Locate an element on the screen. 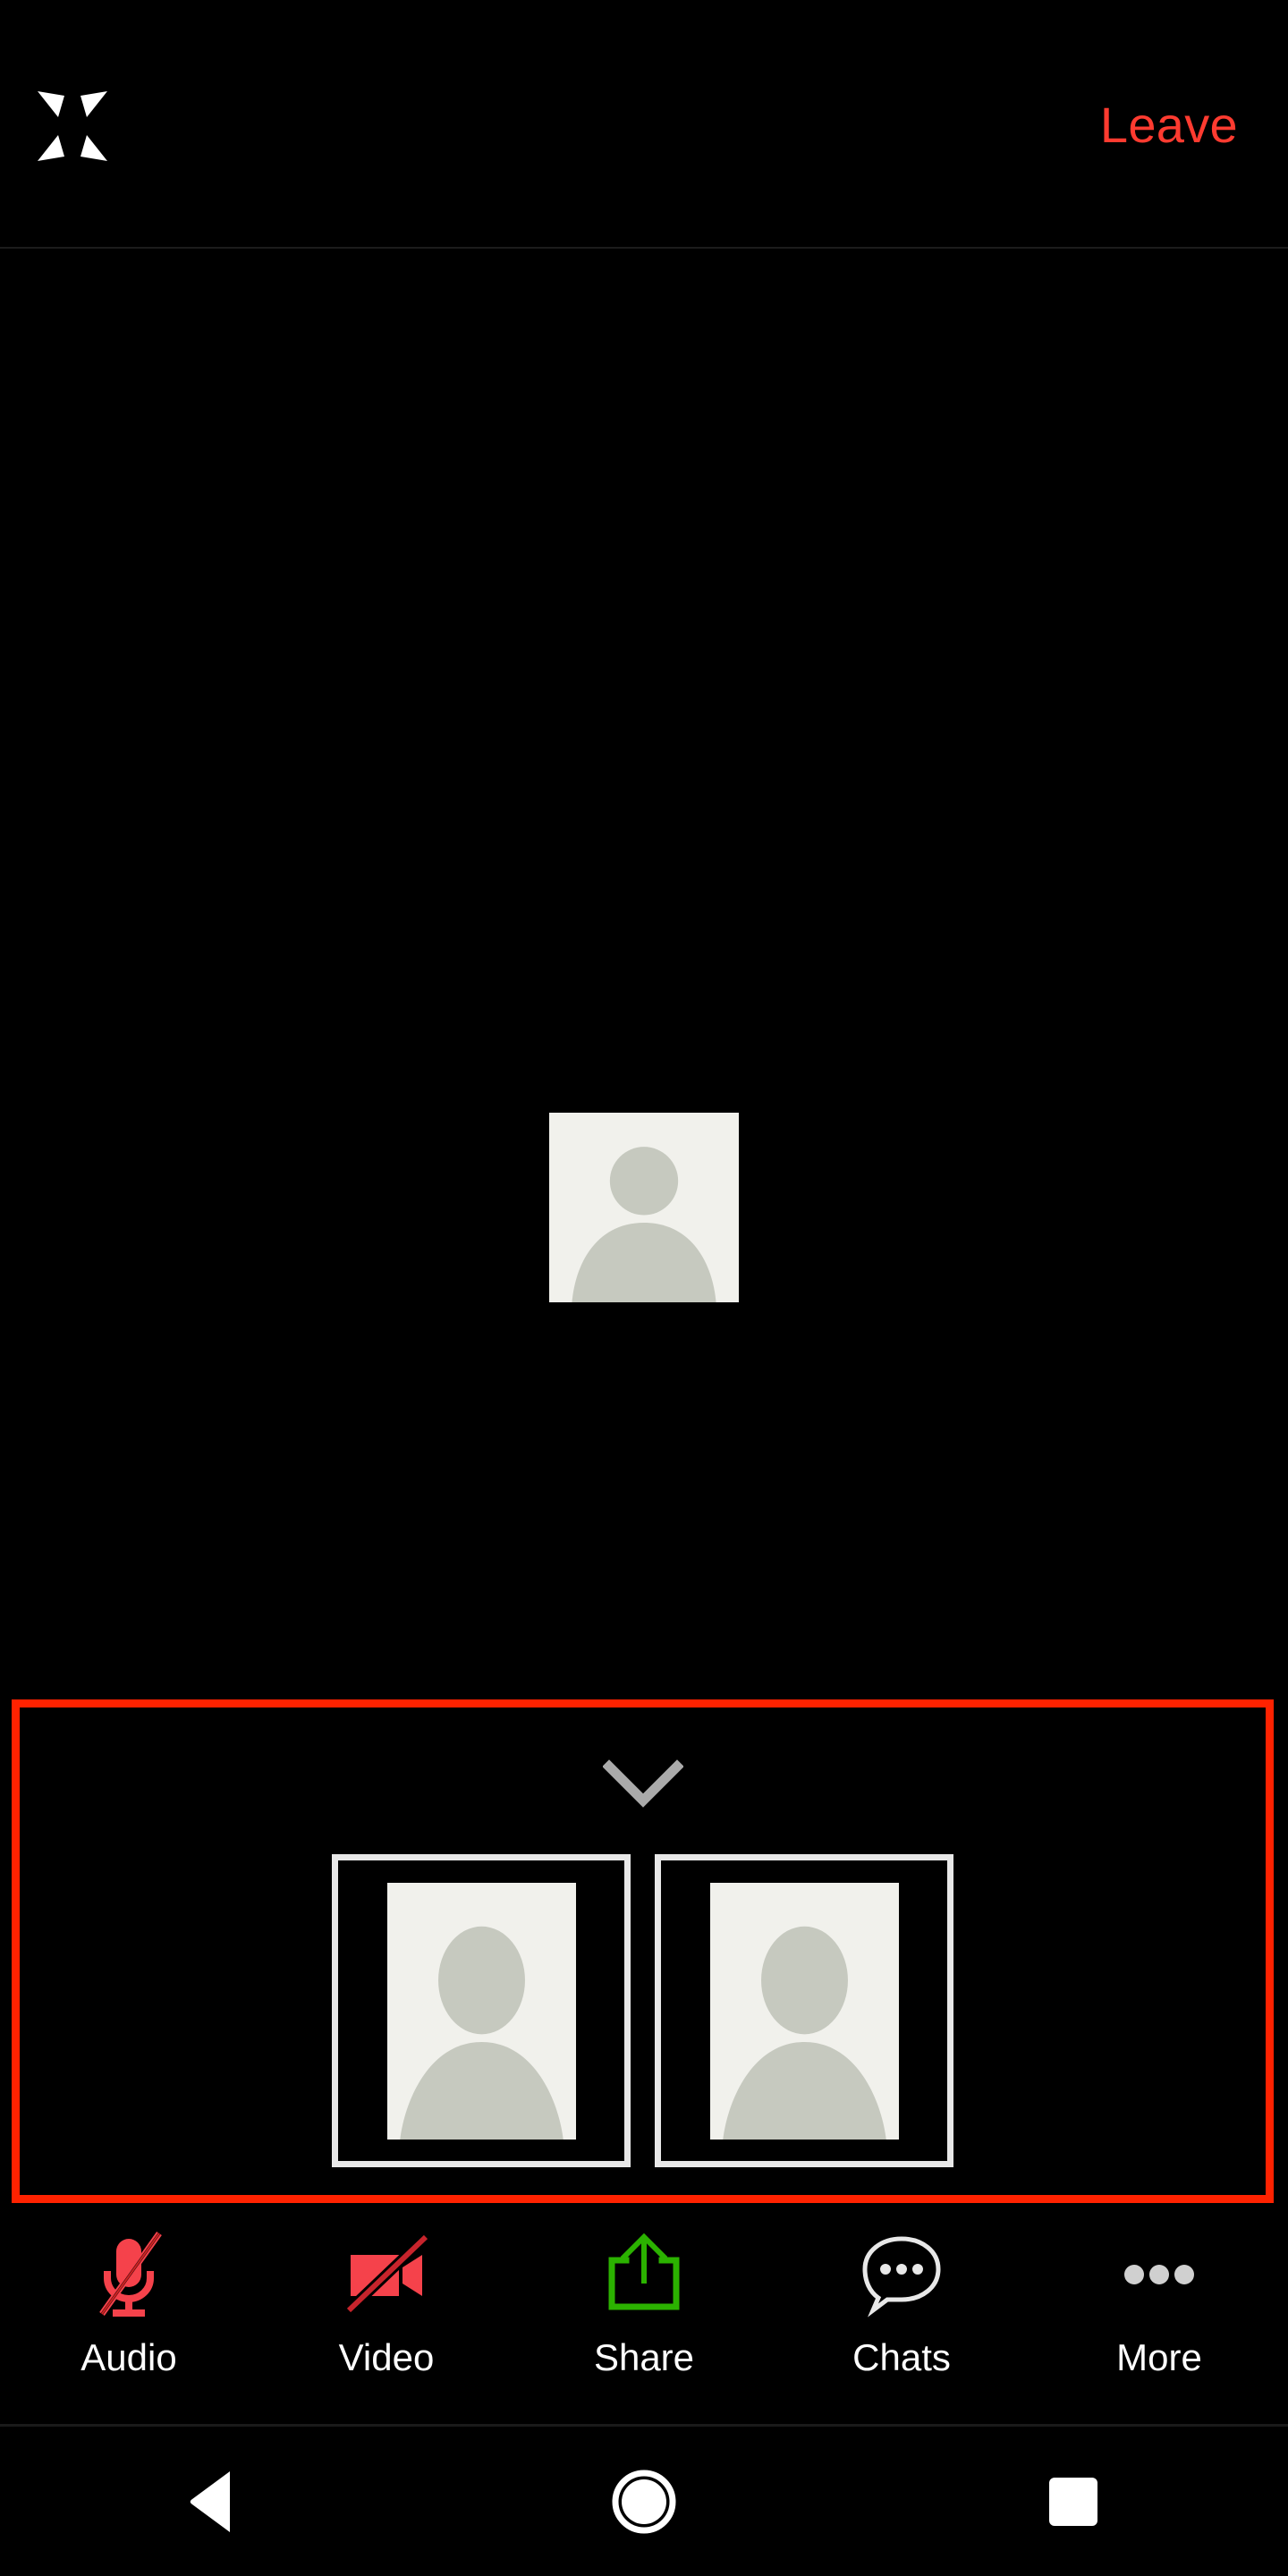 The width and height of the screenshot is (1288, 2576). home-circle-icon is located at coordinates (644, 2501).